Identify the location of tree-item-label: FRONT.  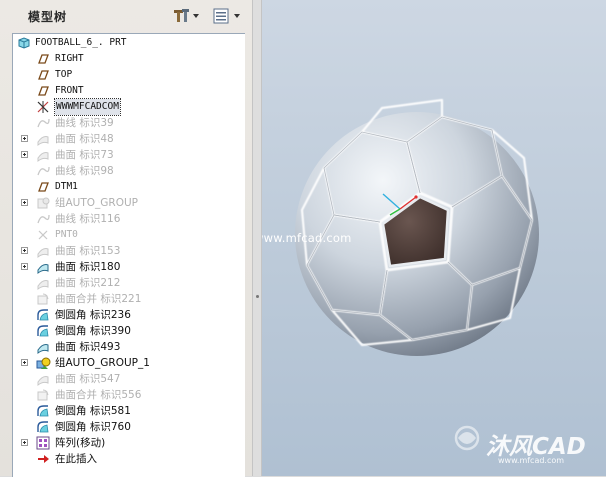
(69, 90).